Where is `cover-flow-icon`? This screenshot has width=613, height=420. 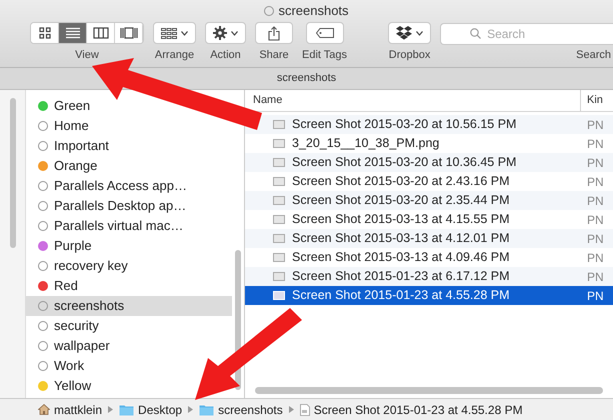 cover-flow-icon is located at coordinates (129, 33).